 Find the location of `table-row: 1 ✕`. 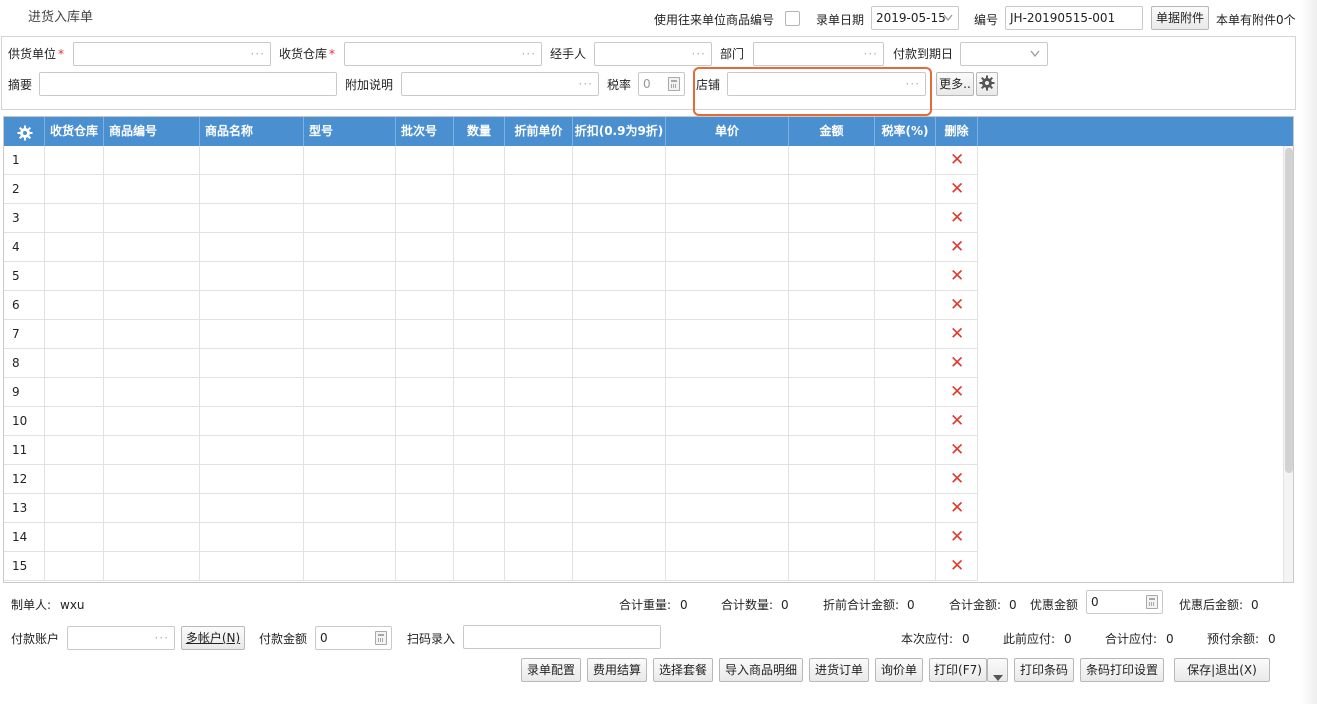

table-row: 1 ✕ is located at coordinates (491, 160).